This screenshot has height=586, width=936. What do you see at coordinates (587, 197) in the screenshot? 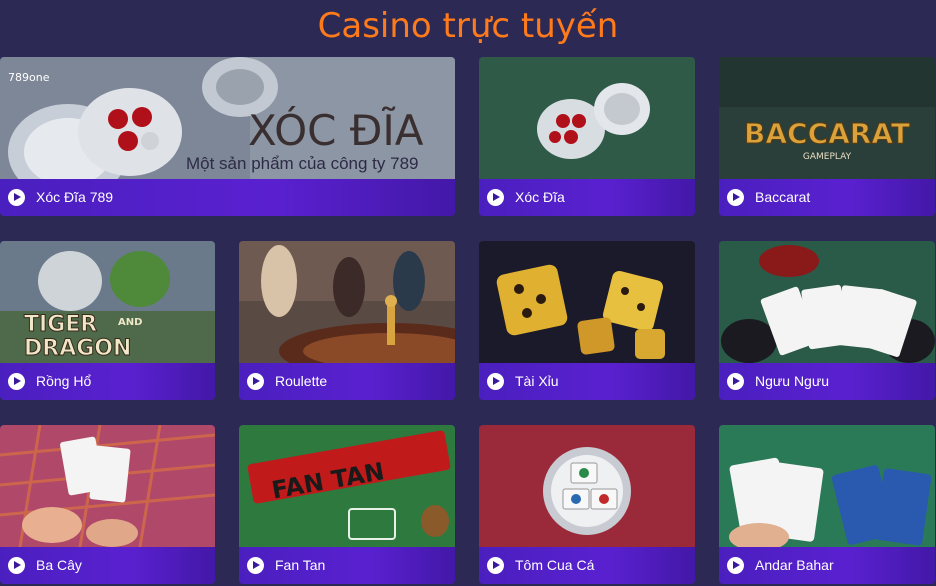
I see `game-label-bar: Xóc Đĩa` at bounding box center [587, 197].